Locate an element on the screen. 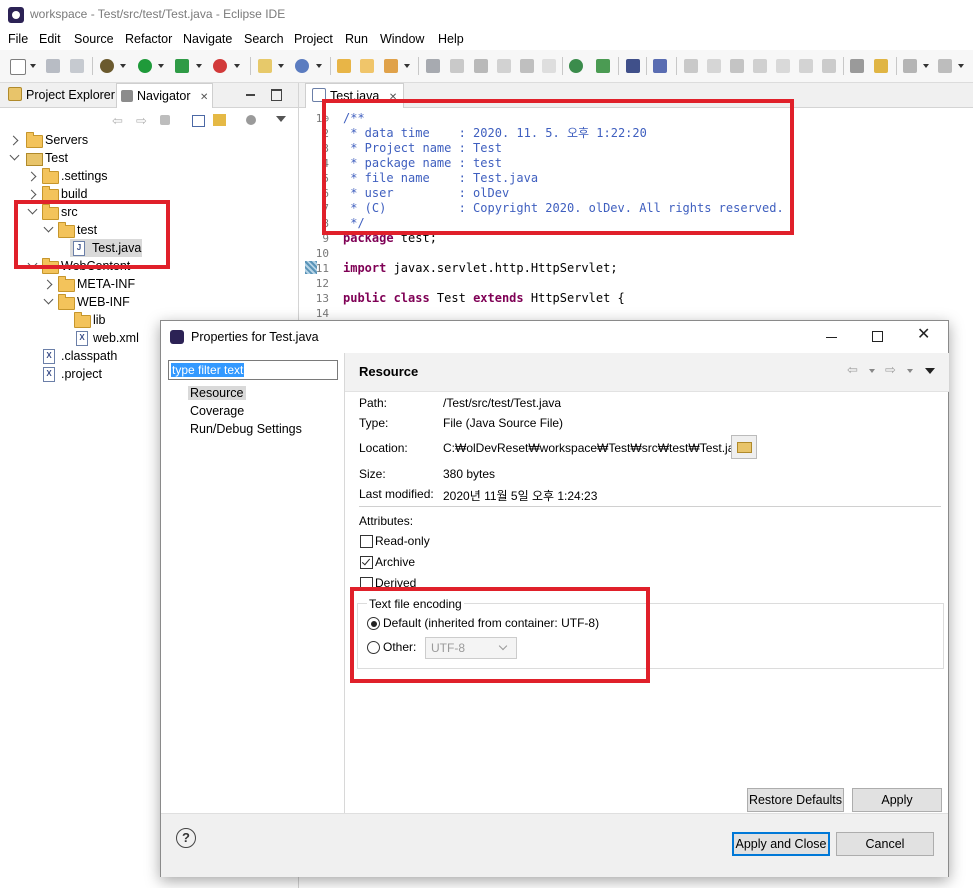  terminate-icon is located at coordinates (737, 66).